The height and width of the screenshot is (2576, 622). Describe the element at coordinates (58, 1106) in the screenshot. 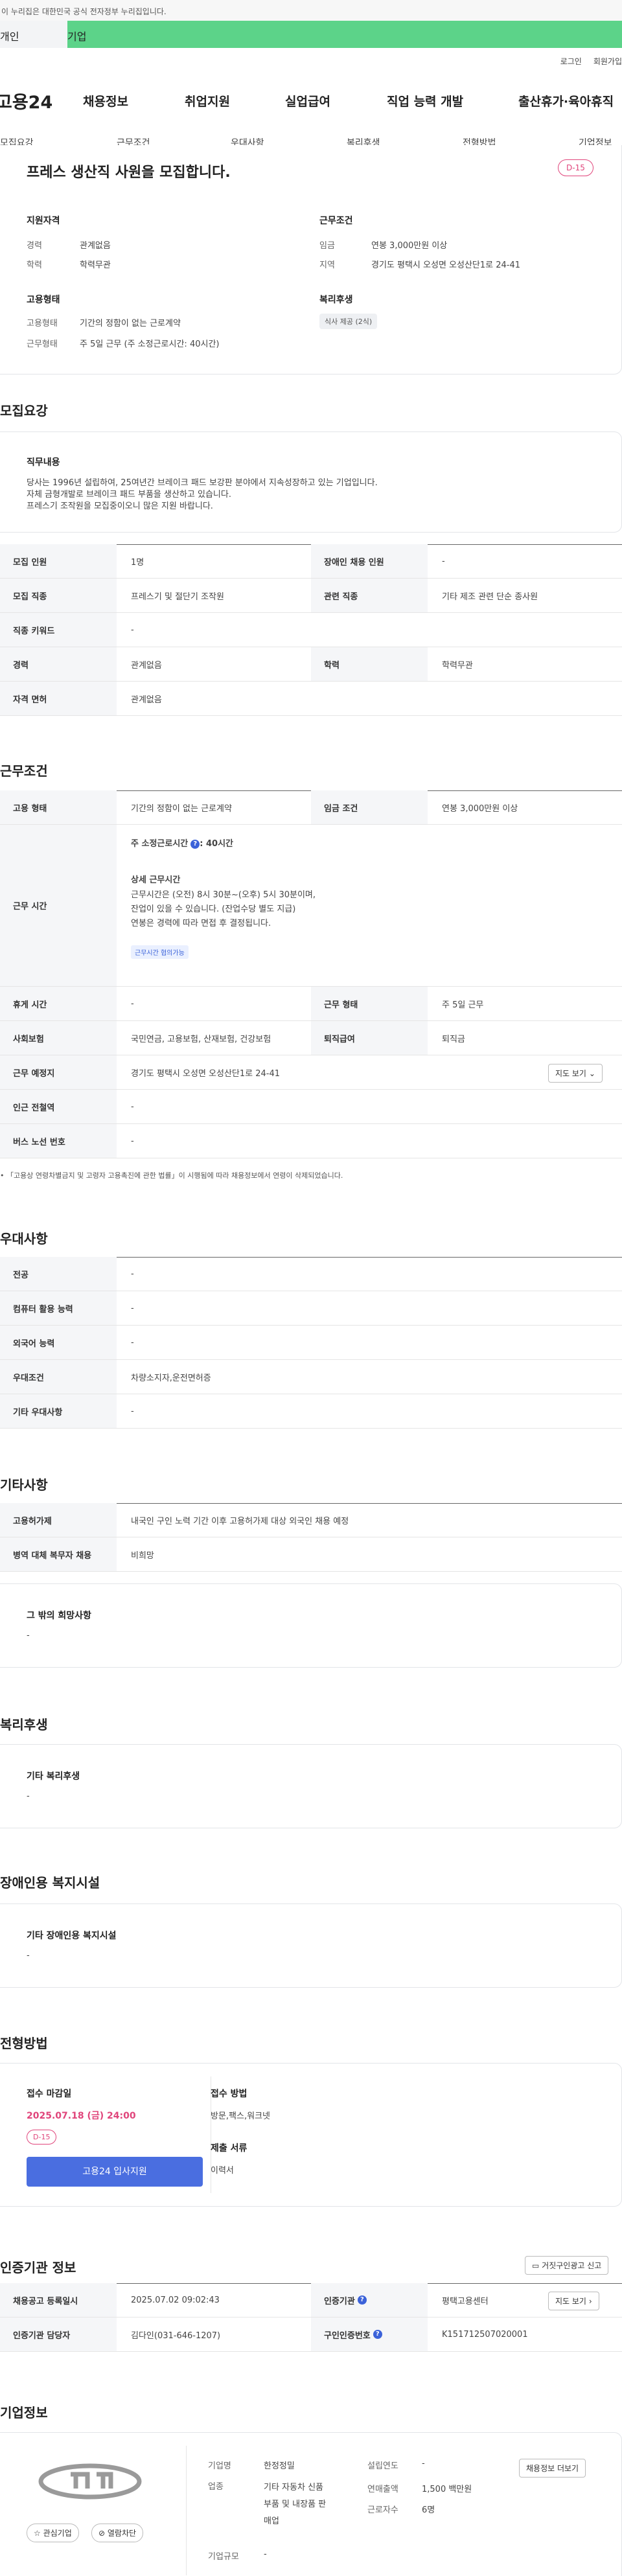

I see `cell-label: 인근 전철역` at that location.